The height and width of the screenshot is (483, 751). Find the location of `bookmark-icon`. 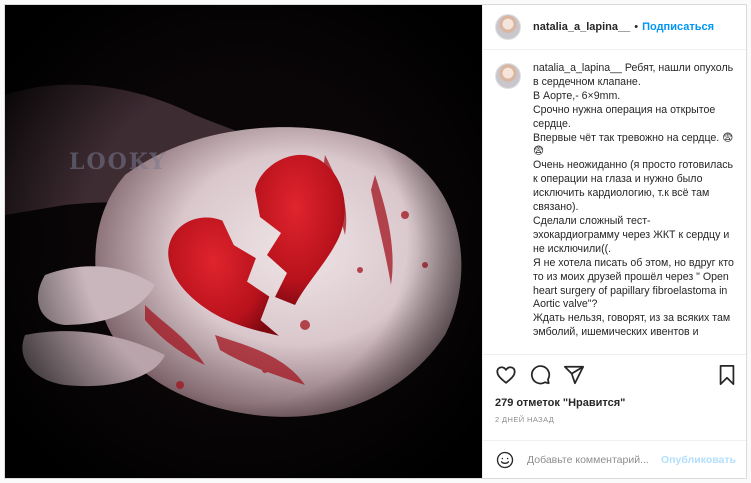

bookmark-icon is located at coordinates (727, 375).